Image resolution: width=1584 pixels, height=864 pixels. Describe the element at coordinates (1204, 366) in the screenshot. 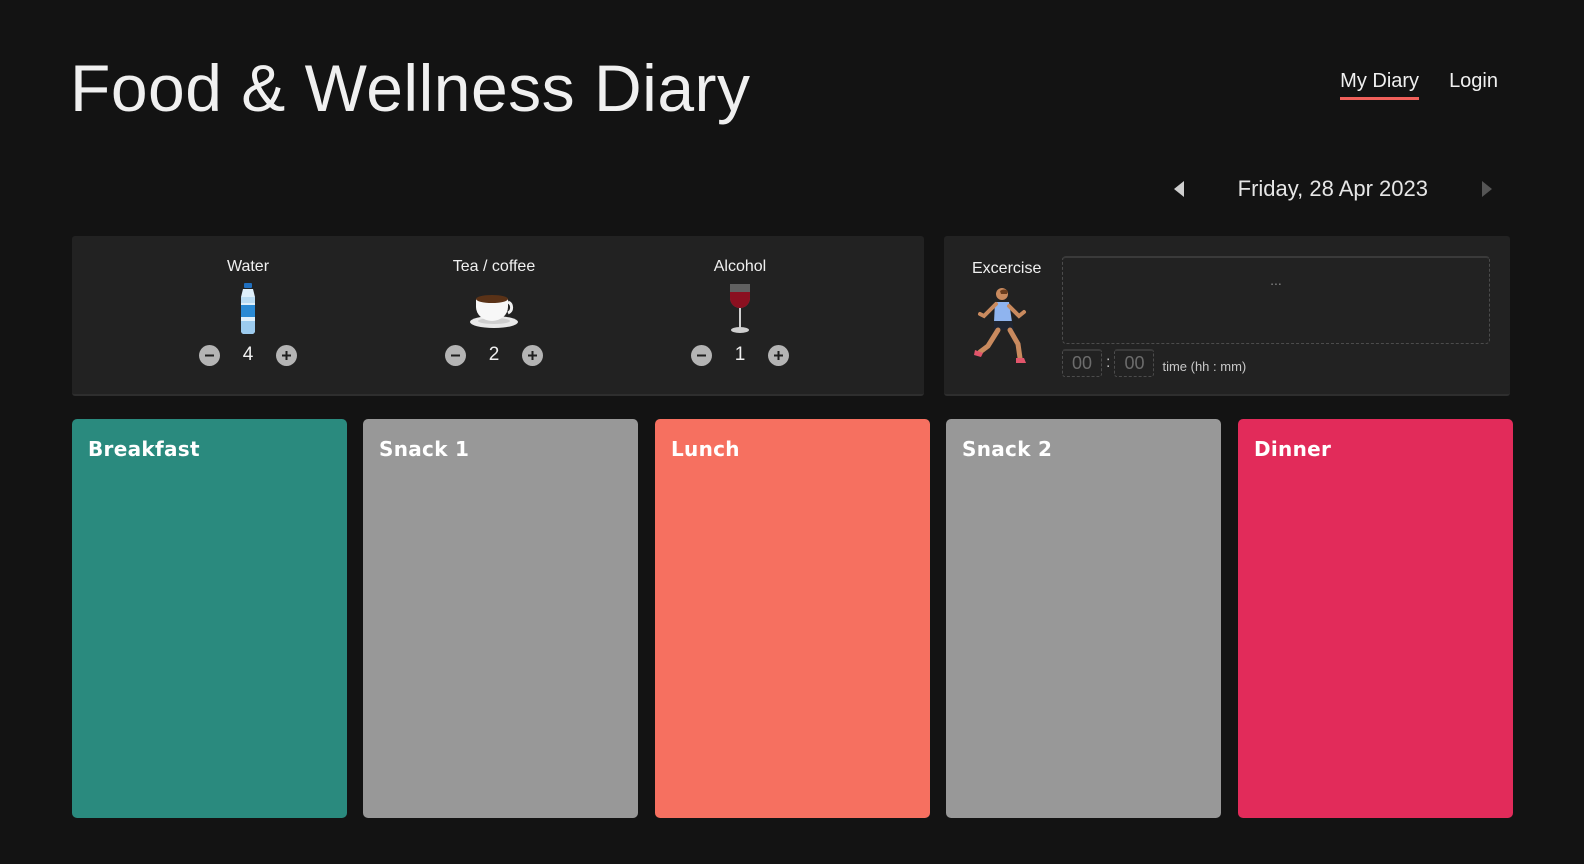

I see `time-hint: time (hh : mm)` at that location.